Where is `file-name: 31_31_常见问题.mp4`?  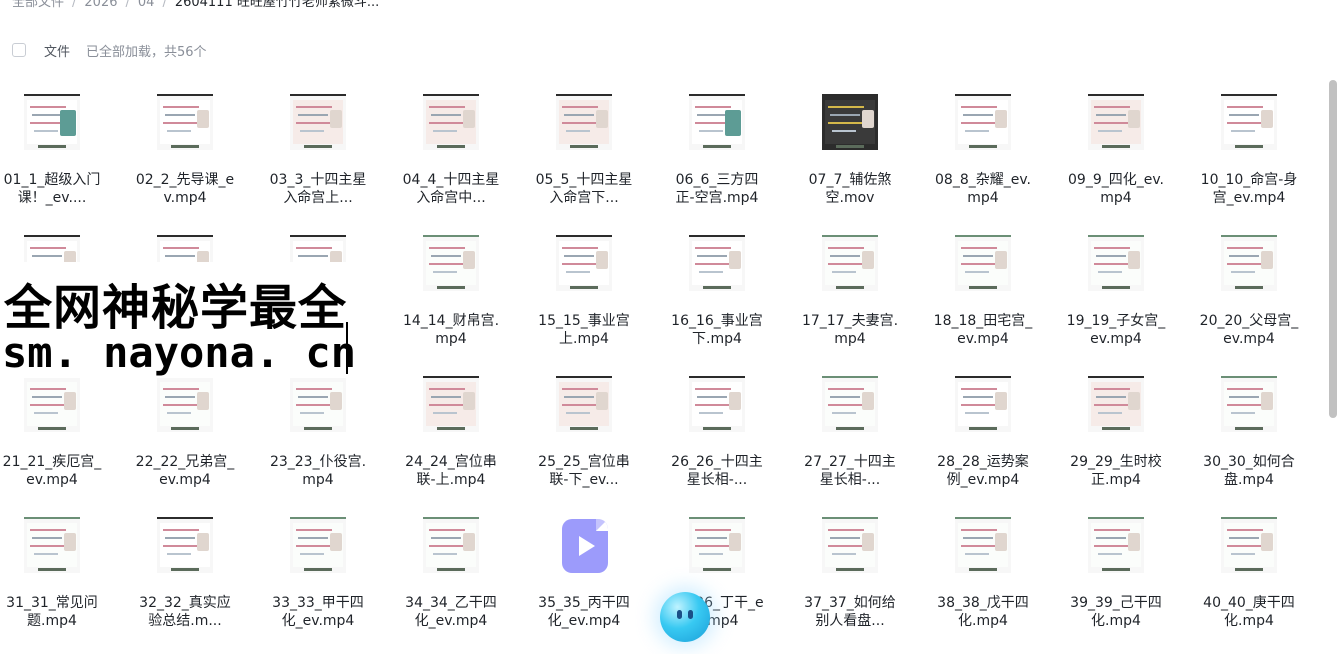 file-name: 31_31_常见问题.mp4 is located at coordinates (52, 612).